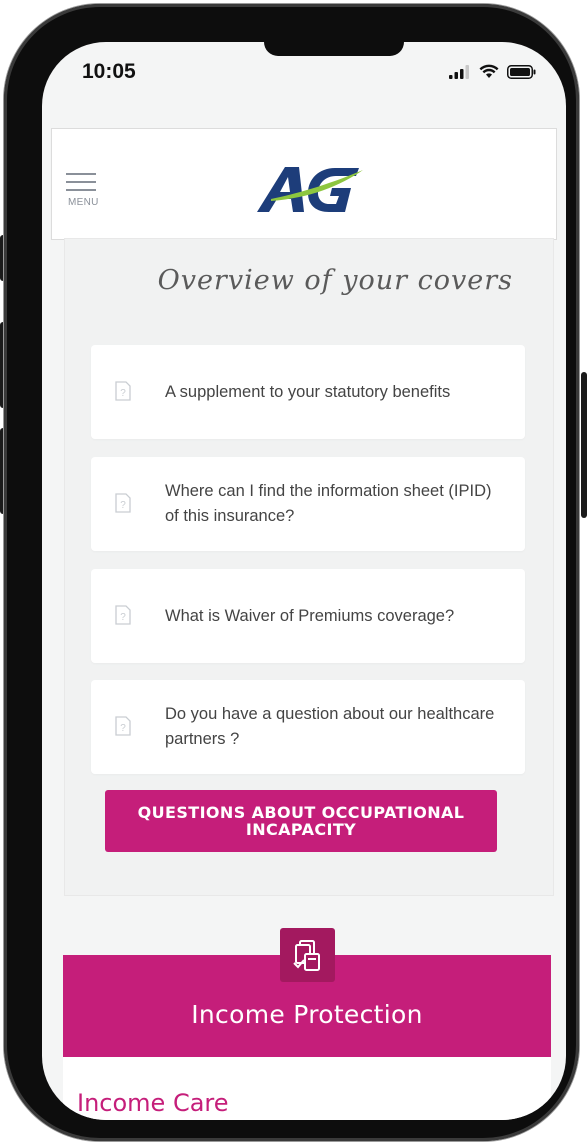 The image size is (587, 1145). I want to click on faq-item-label: A supplement to your statutory benefits, so click(308, 391).